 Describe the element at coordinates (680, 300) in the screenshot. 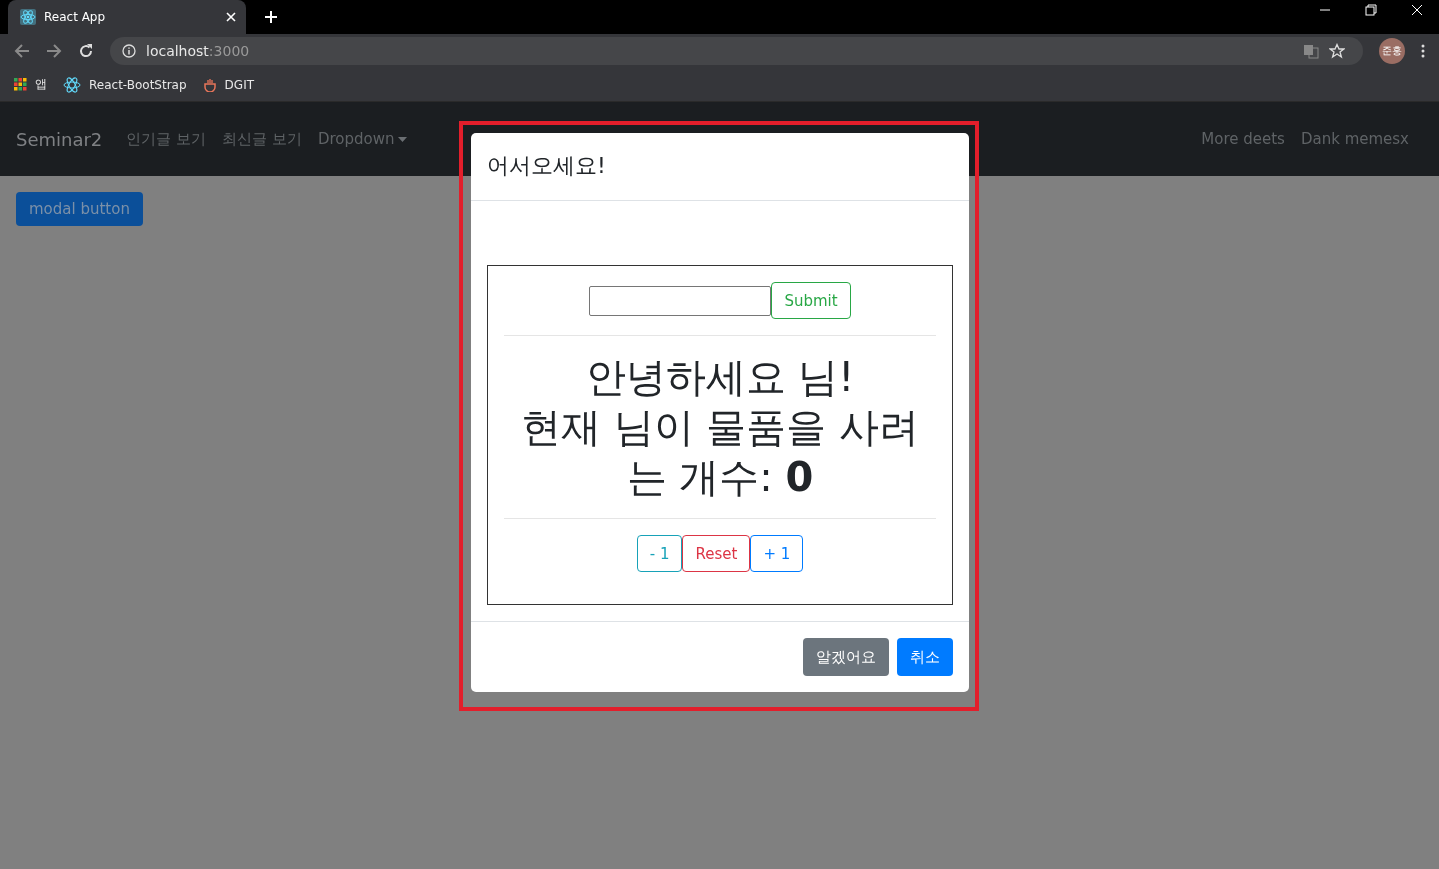

I see `name-input-field` at that location.